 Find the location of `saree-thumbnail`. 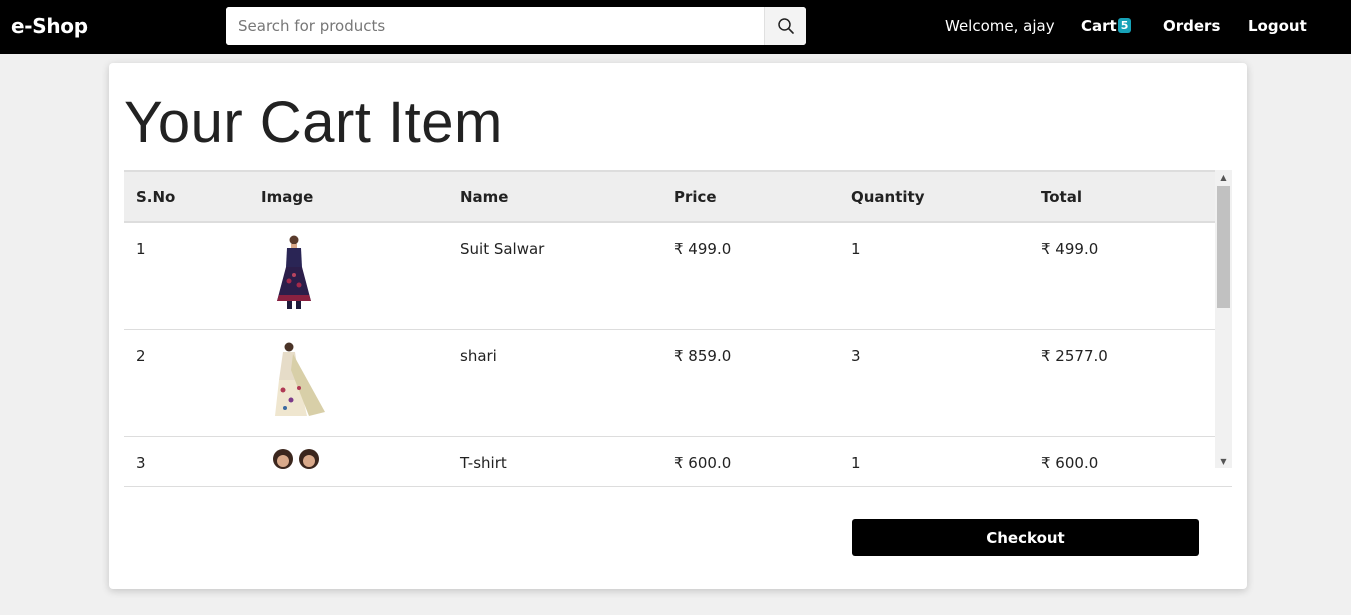

saree-thumbnail is located at coordinates (300, 380).